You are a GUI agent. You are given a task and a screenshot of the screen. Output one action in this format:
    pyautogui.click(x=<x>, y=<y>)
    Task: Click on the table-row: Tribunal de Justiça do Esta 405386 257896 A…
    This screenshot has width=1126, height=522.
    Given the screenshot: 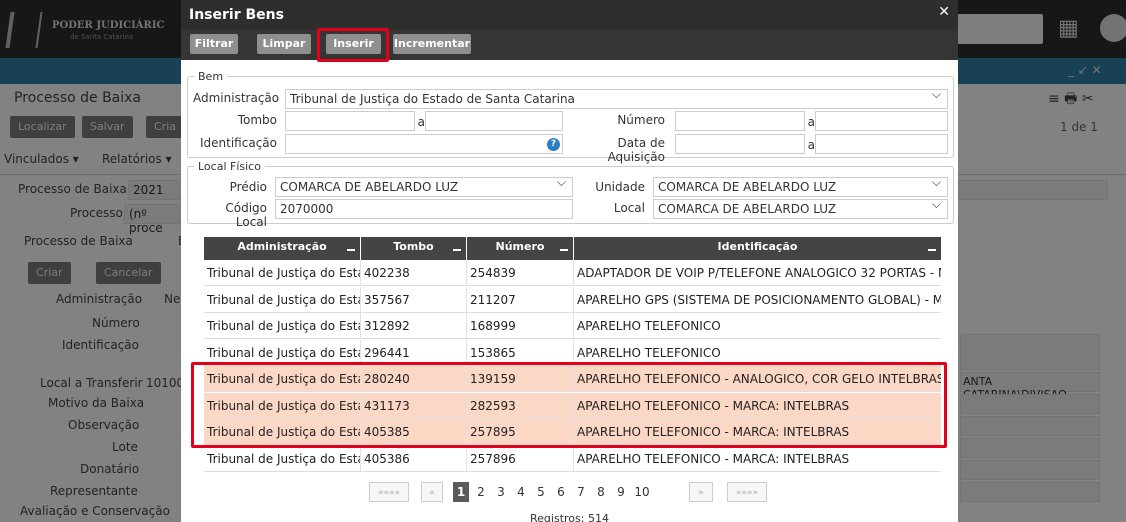 What is the action you would take?
    pyautogui.click(x=572, y=458)
    